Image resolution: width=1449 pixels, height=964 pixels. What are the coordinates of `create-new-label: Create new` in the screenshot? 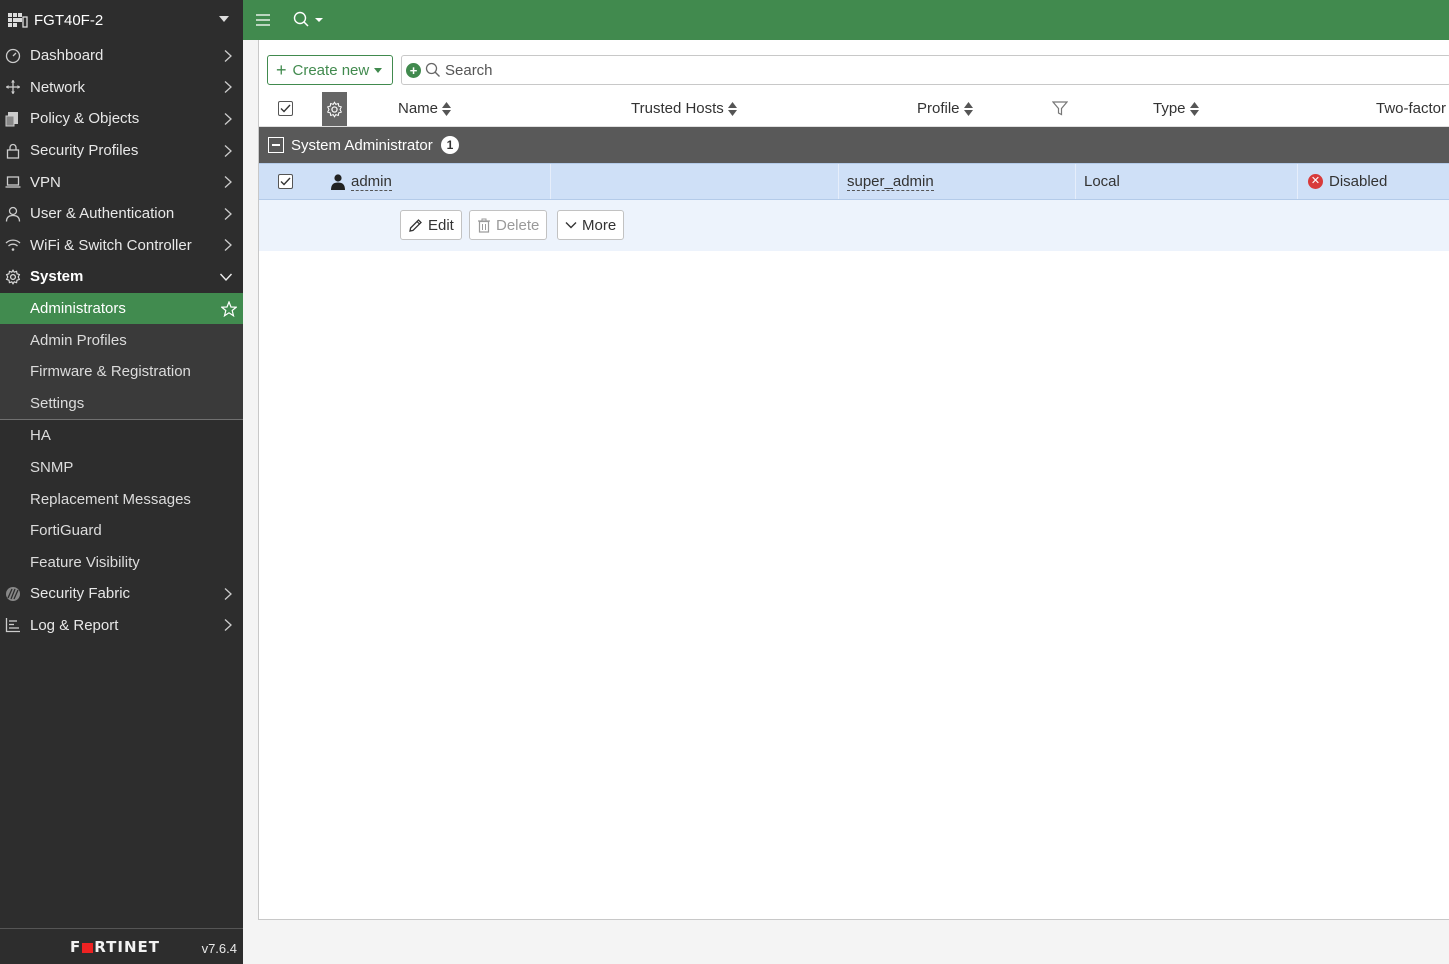 It's located at (331, 70).